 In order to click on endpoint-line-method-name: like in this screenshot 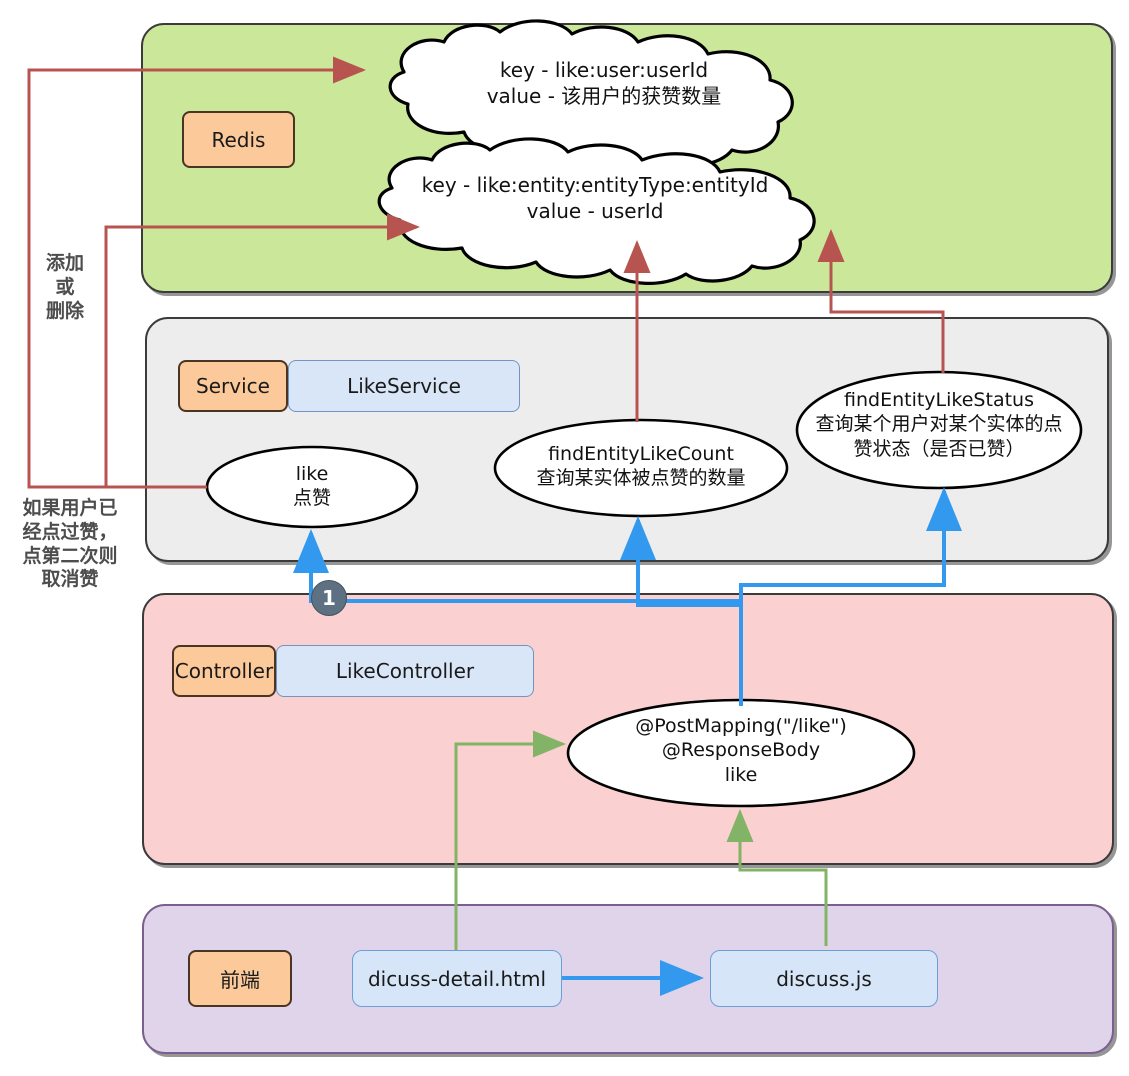, I will do `click(741, 774)`.